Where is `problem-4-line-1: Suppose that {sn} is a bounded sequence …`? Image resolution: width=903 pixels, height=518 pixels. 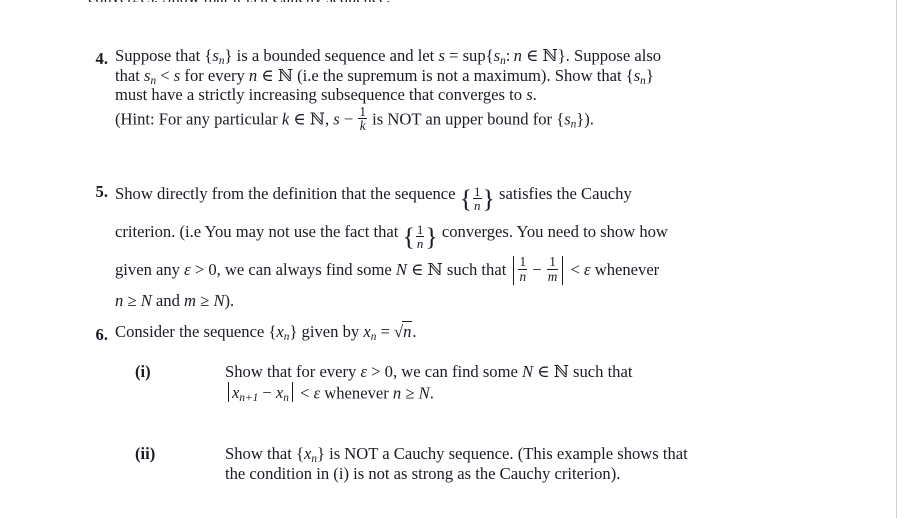 problem-4-line-1: Suppose that {sn} is a bounded sequence … is located at coordinates (495, 56).